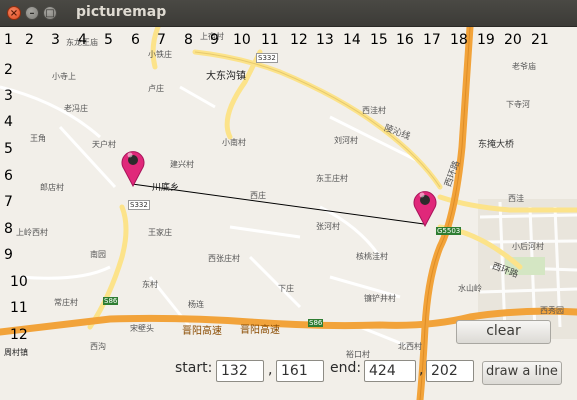 The image size is (577, 400). What do you see at coordinates (160, 54) in the screenshot?
I see `place-label: 小铁庄` at bounding box center [160, 54].